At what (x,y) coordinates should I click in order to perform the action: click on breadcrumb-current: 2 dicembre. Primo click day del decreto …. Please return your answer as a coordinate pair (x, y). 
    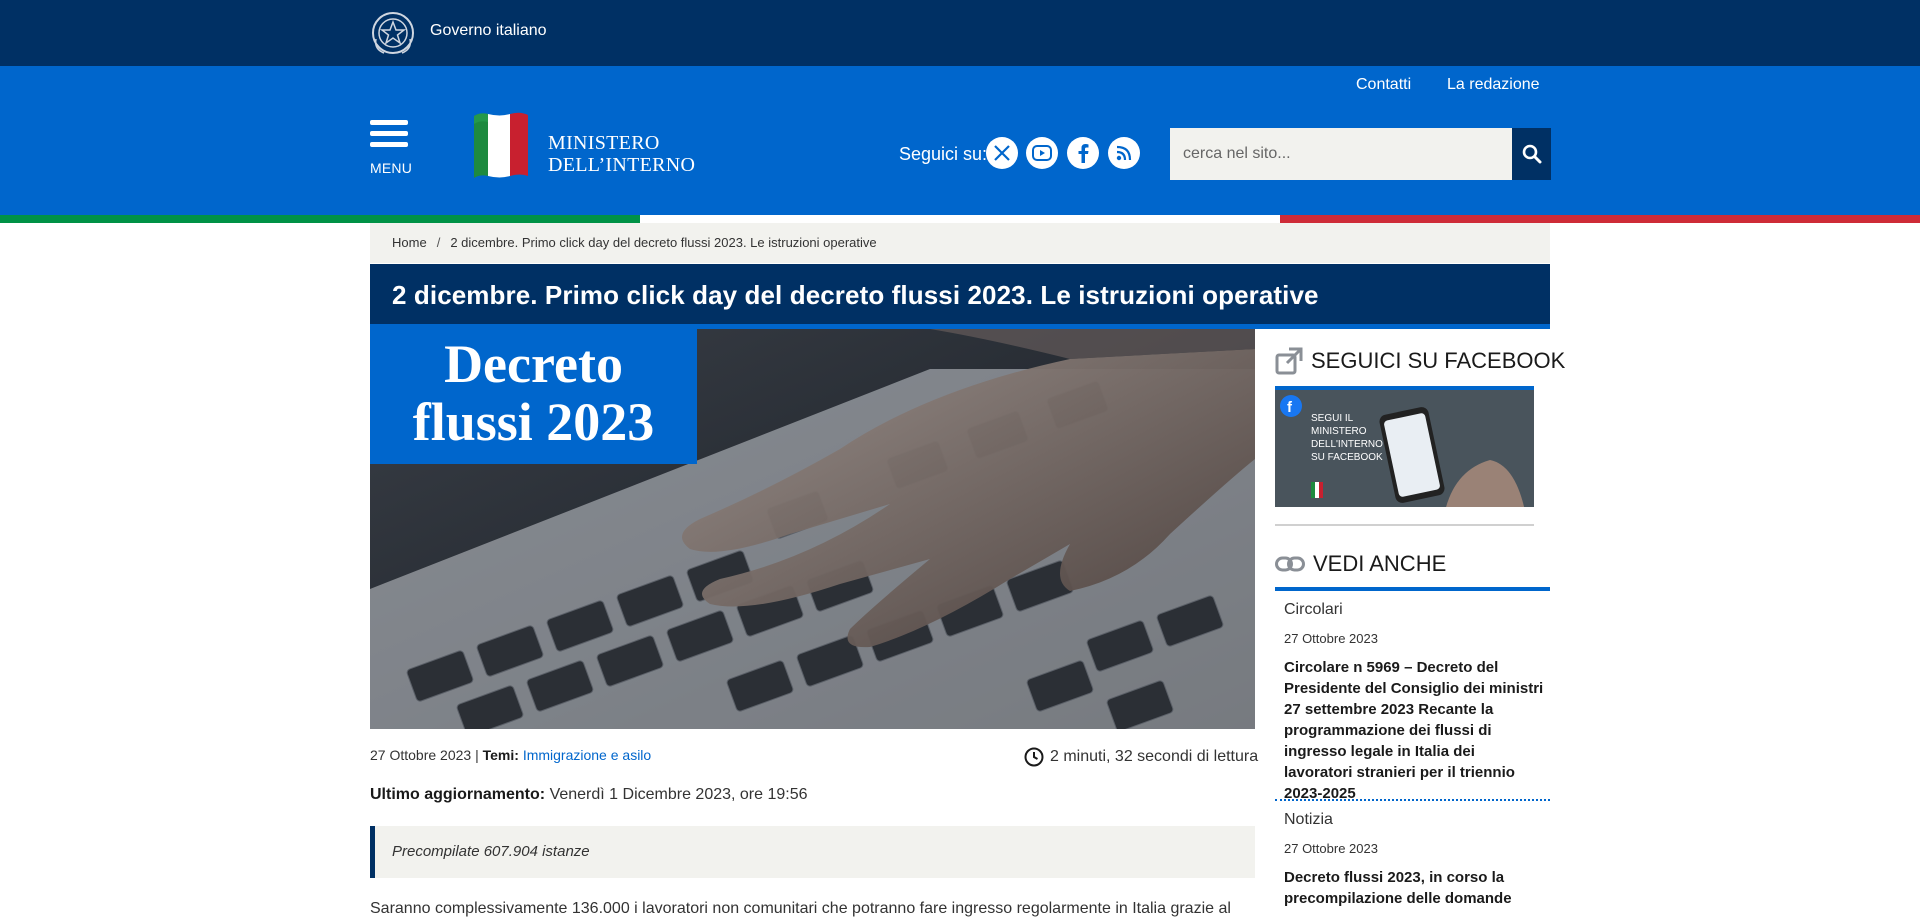
    Looking at the image, I should click on (663, 242).